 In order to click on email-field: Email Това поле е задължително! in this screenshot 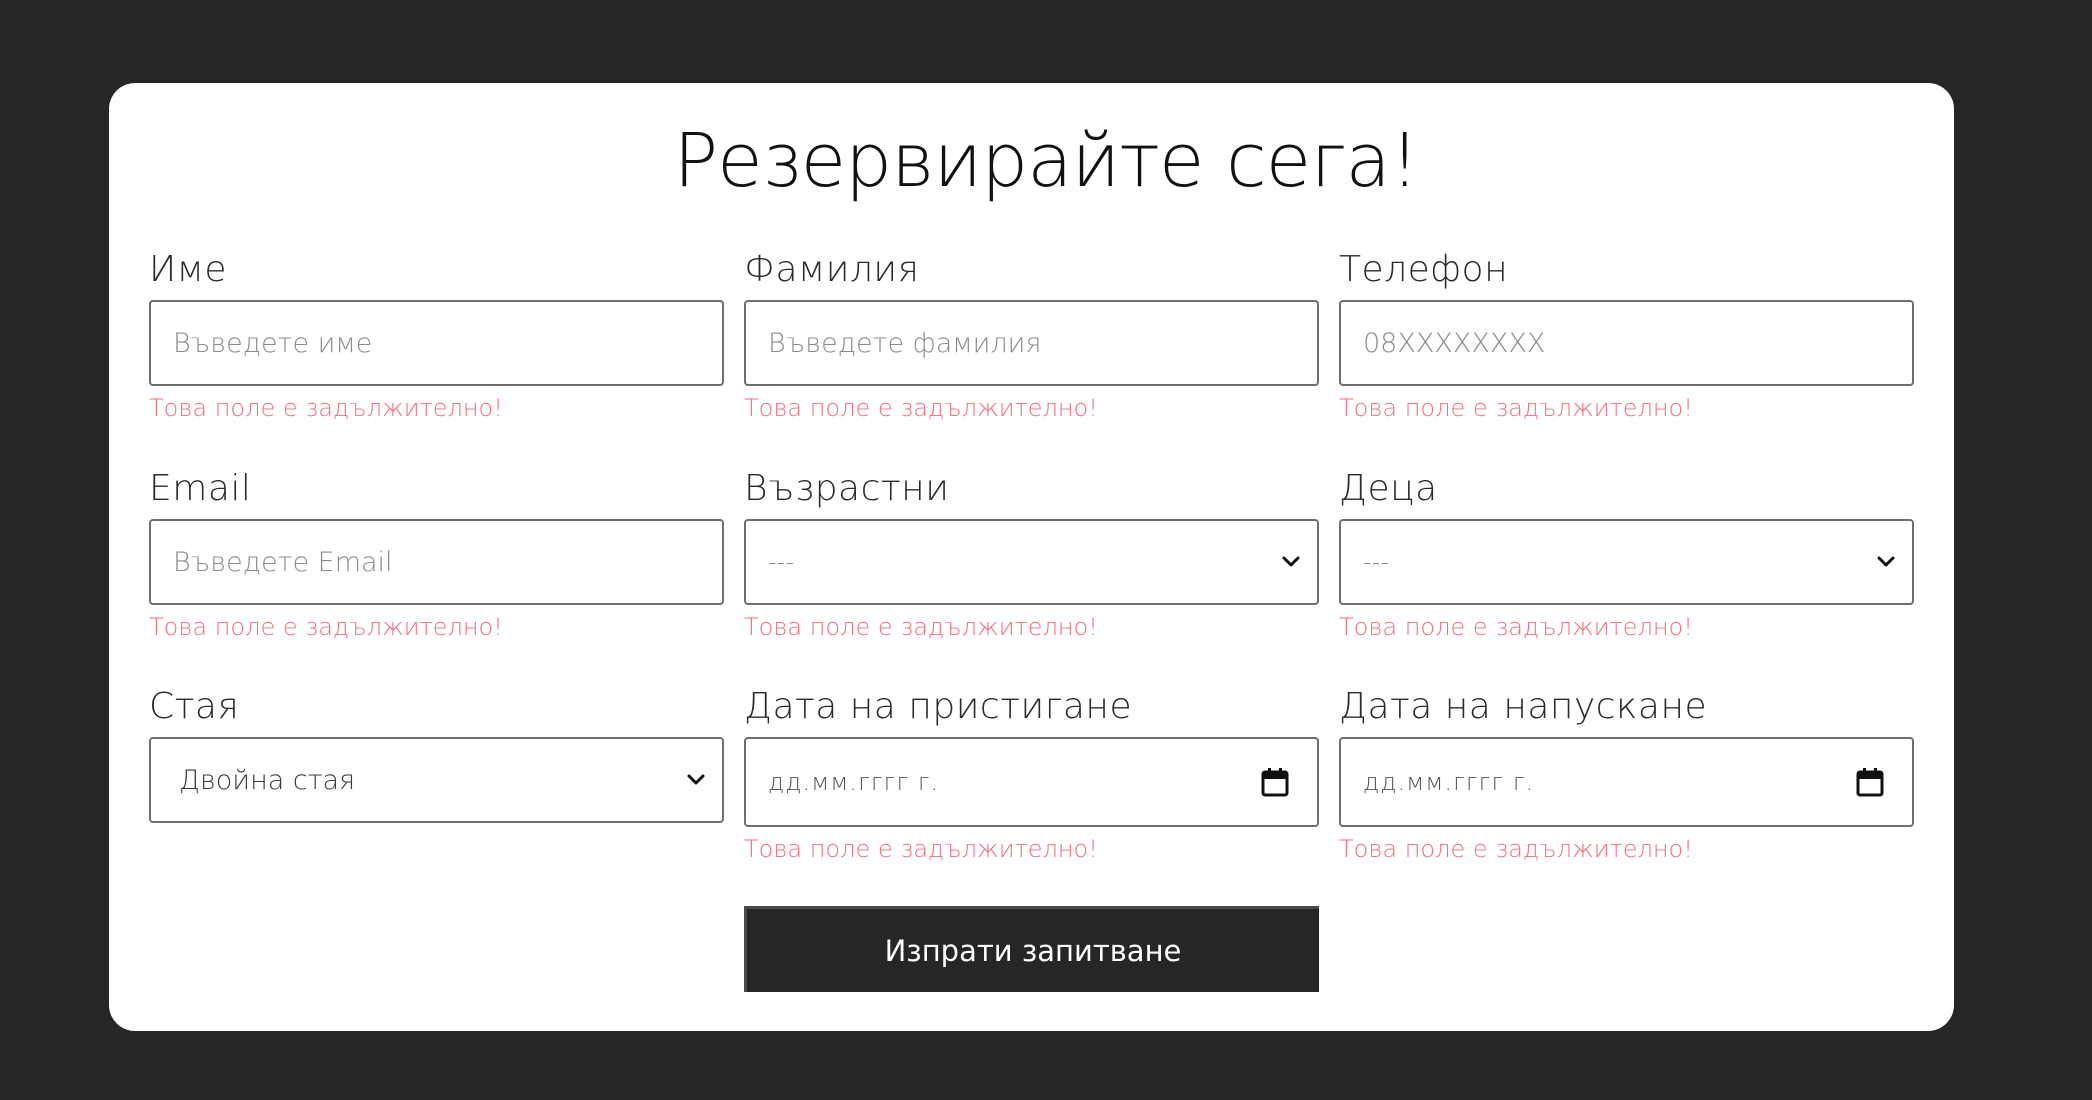, I will do `click(436, 556)`.